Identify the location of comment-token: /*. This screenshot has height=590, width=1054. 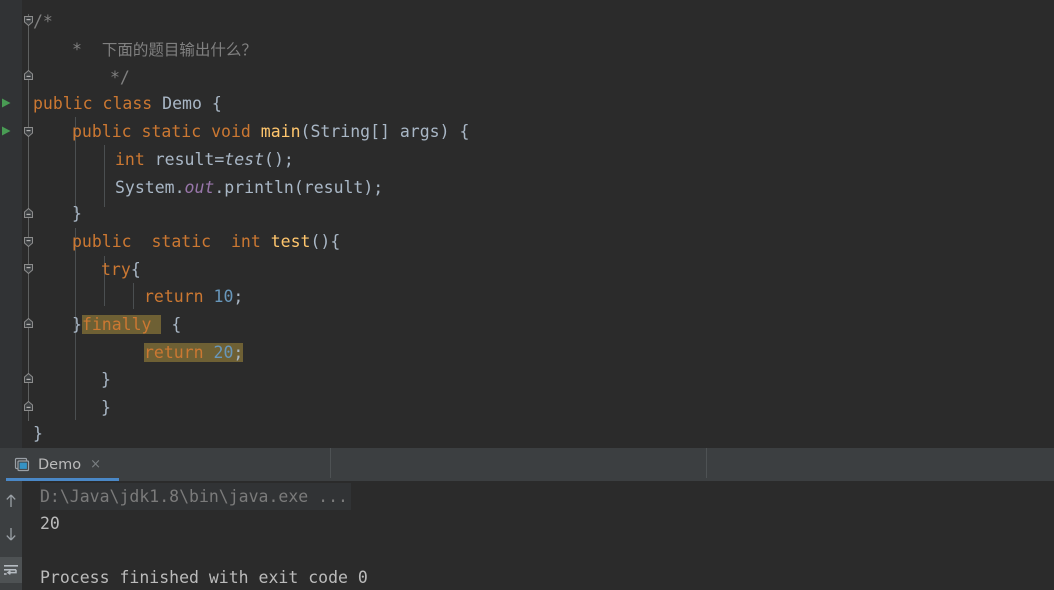
(43, 21).